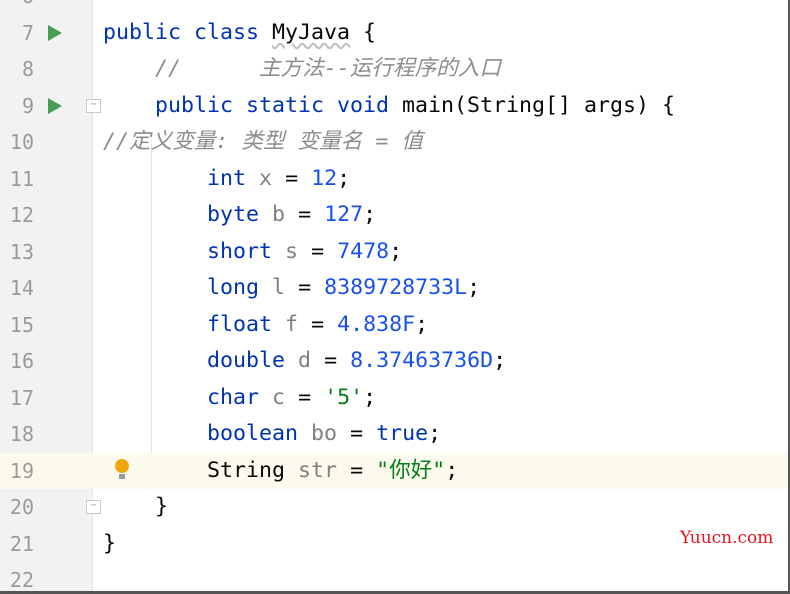 The image size is (790, 594). What do you see at coordinates (246, 360) in the screenshot?
I see `type-keyword: double` at bounding box center [246, 360].